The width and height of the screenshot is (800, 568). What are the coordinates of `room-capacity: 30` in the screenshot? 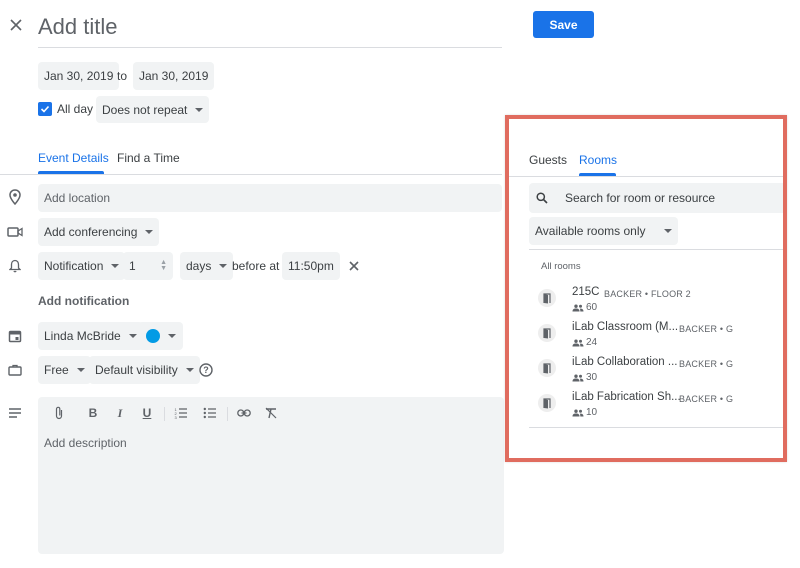 It's located at (584, 377).